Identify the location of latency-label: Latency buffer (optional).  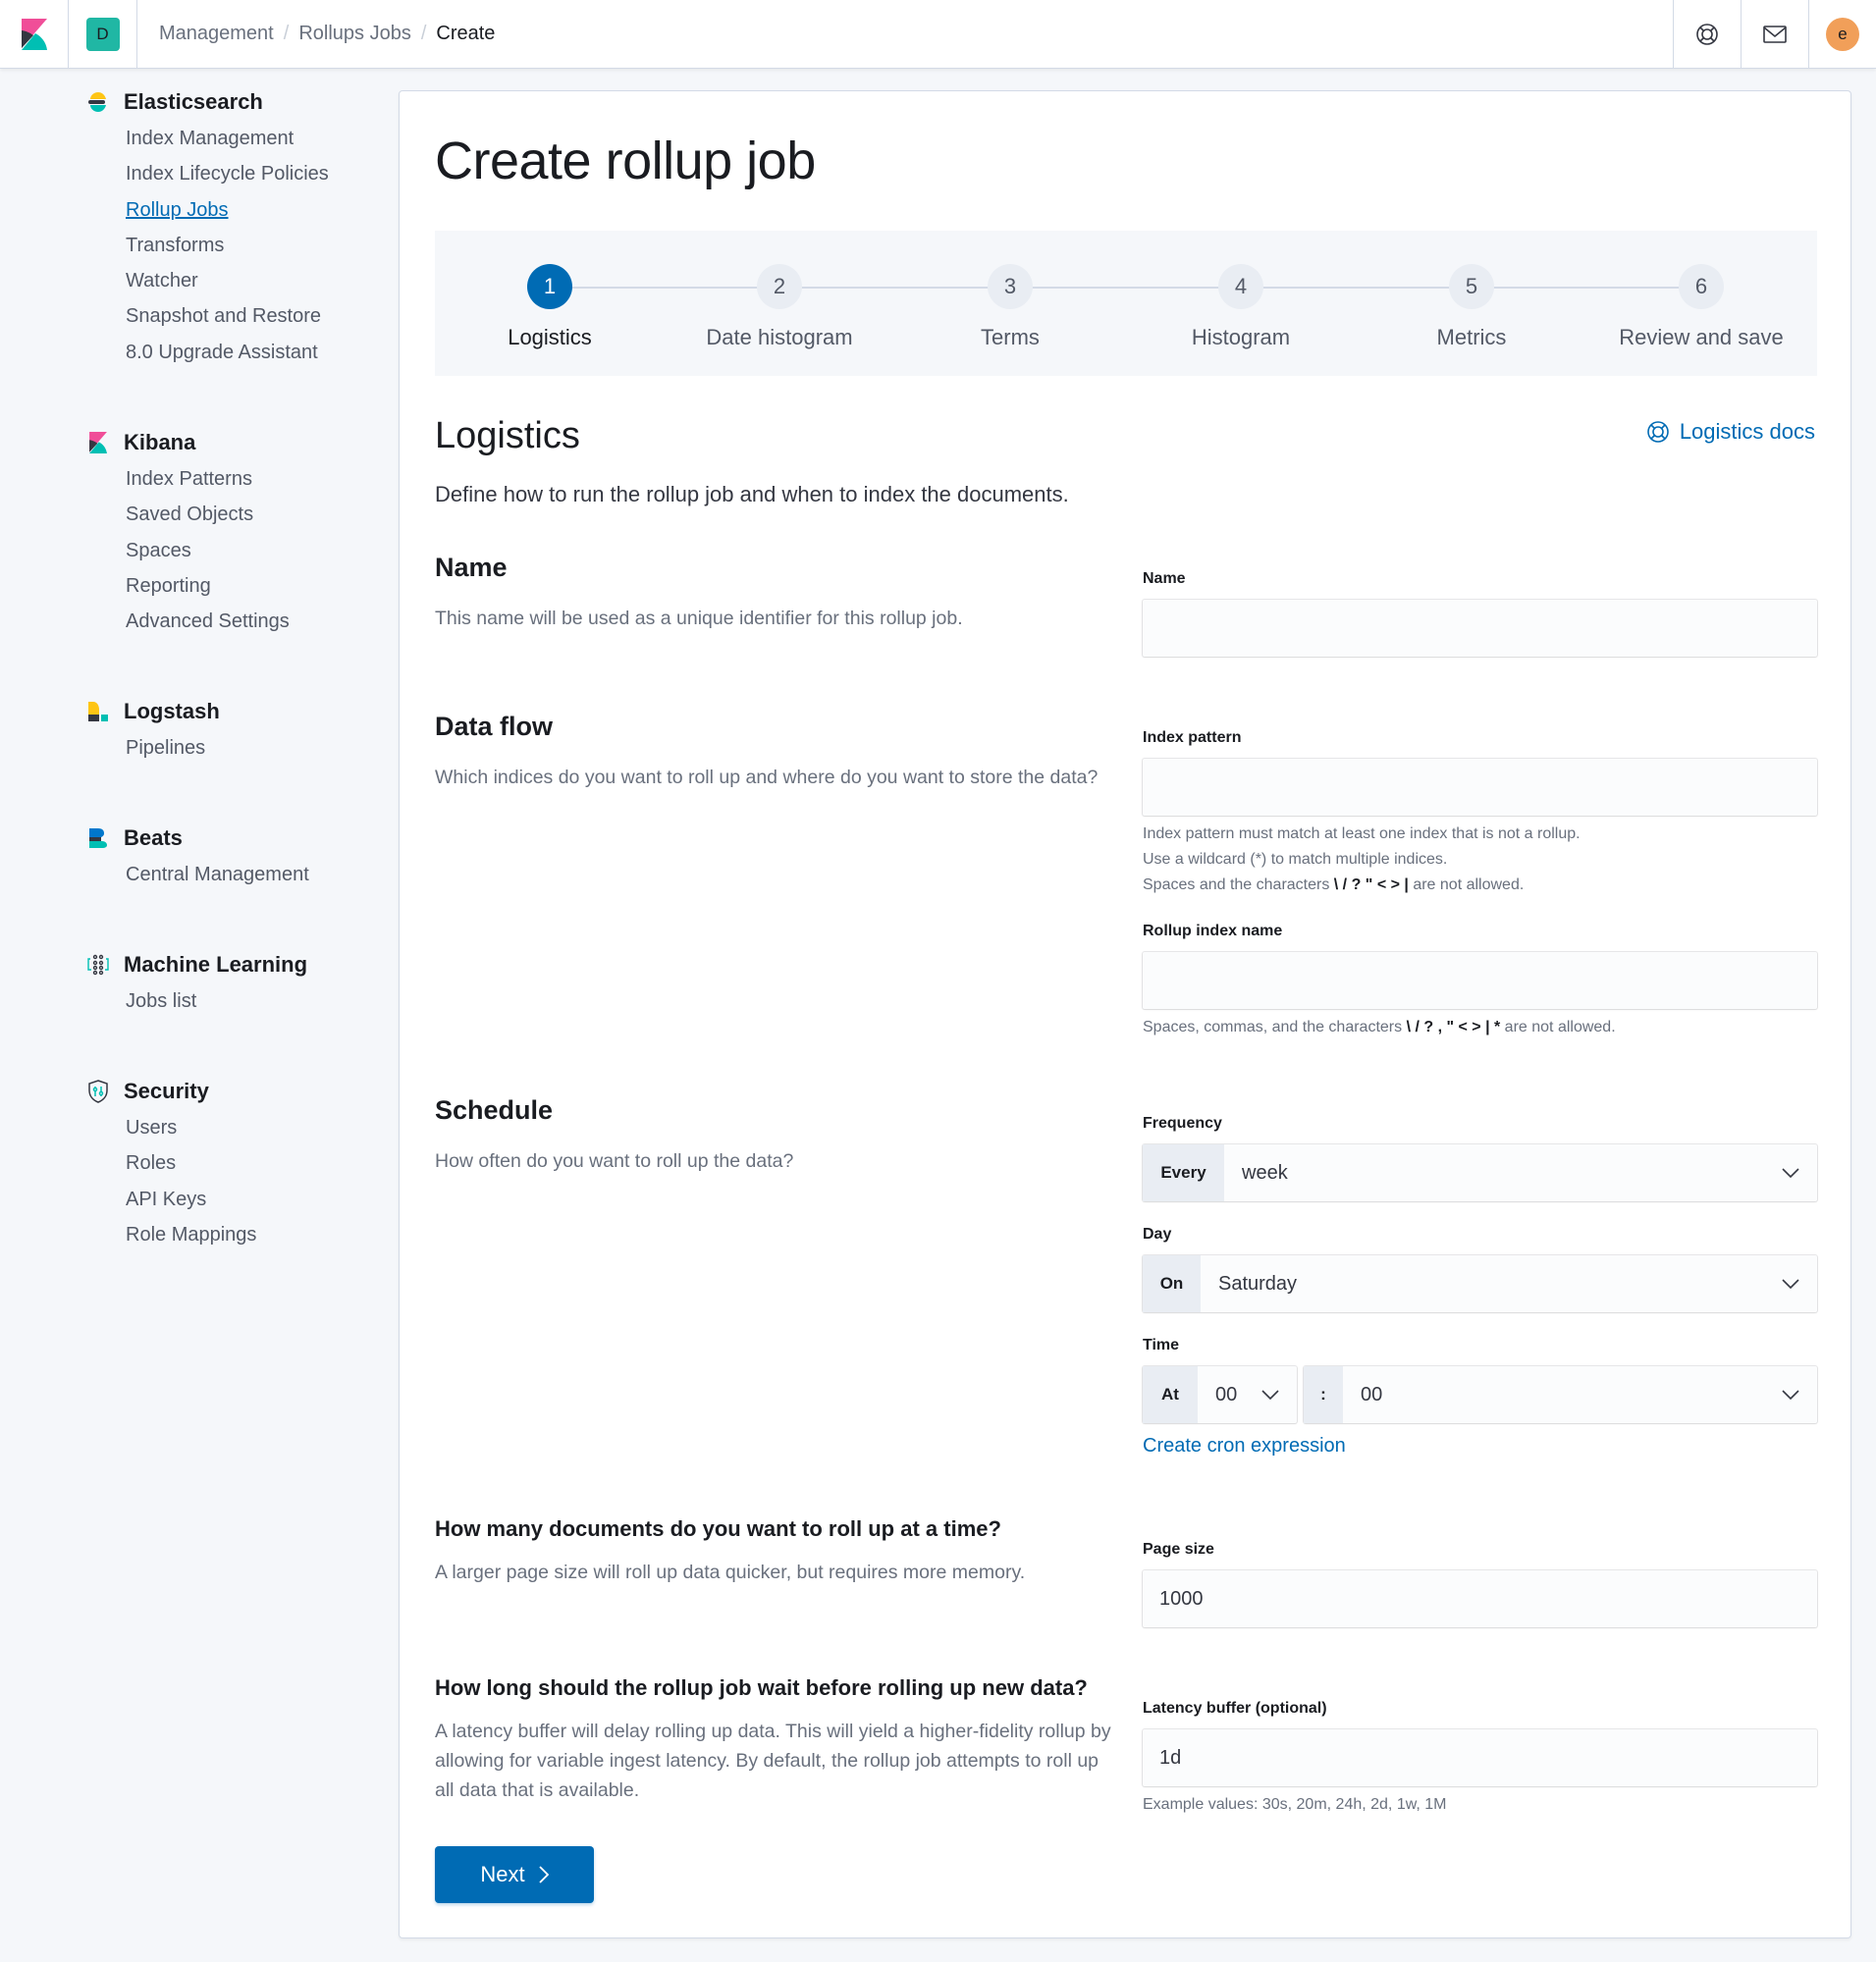
(1235, 1708).